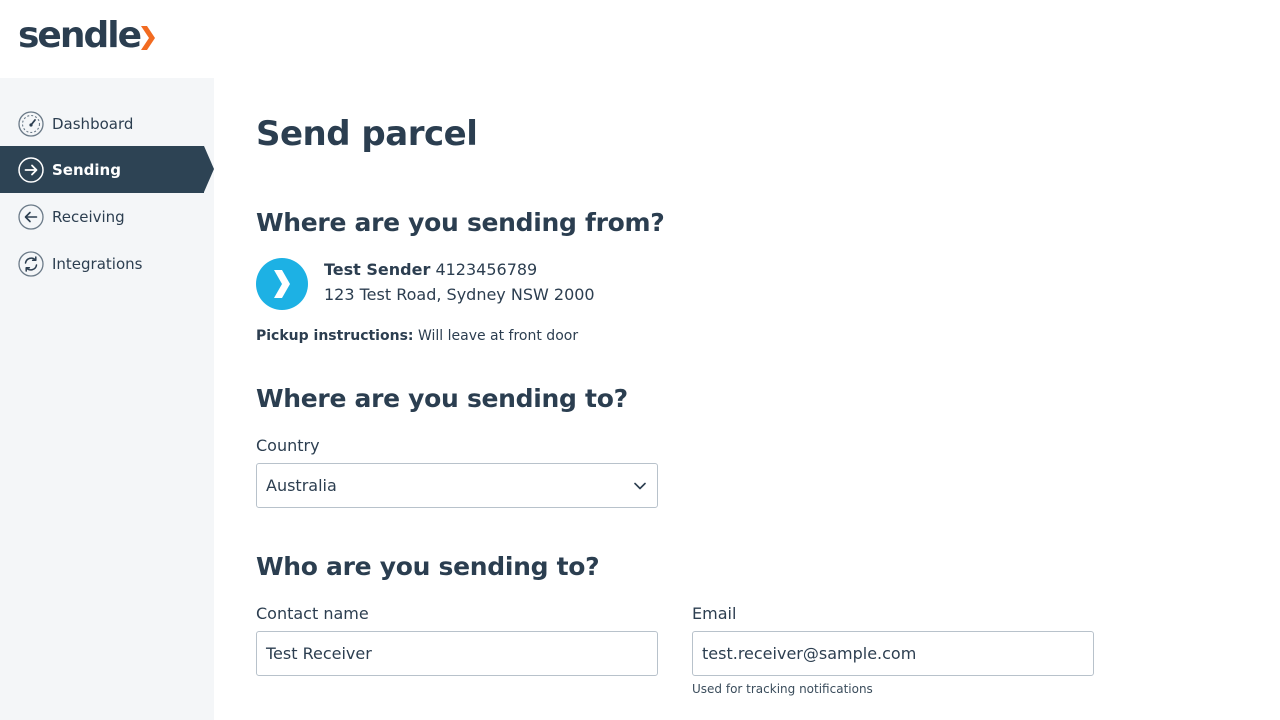 The width and height of the screenshot is (1280, 720). I want to click on logo-text: sendle, so click(80, 35).